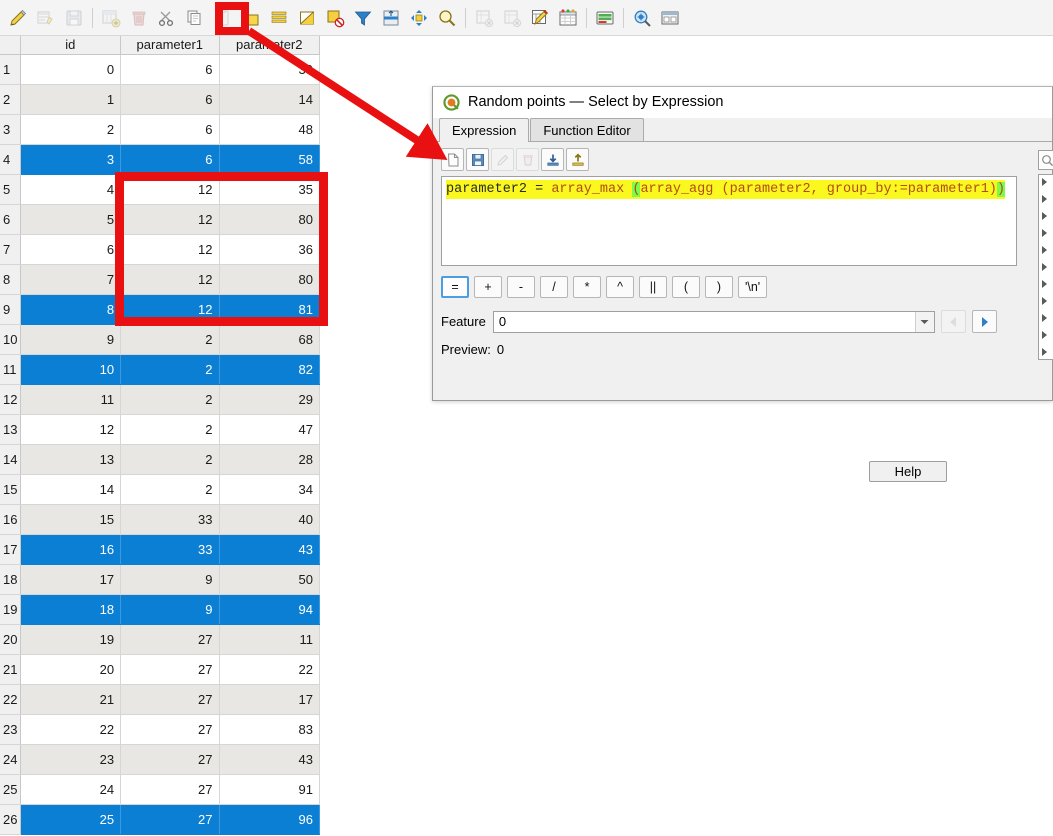 The height and width of the screenshot is (836, 1053). I want to click on row-number-cell: 7, so click(10, 249).